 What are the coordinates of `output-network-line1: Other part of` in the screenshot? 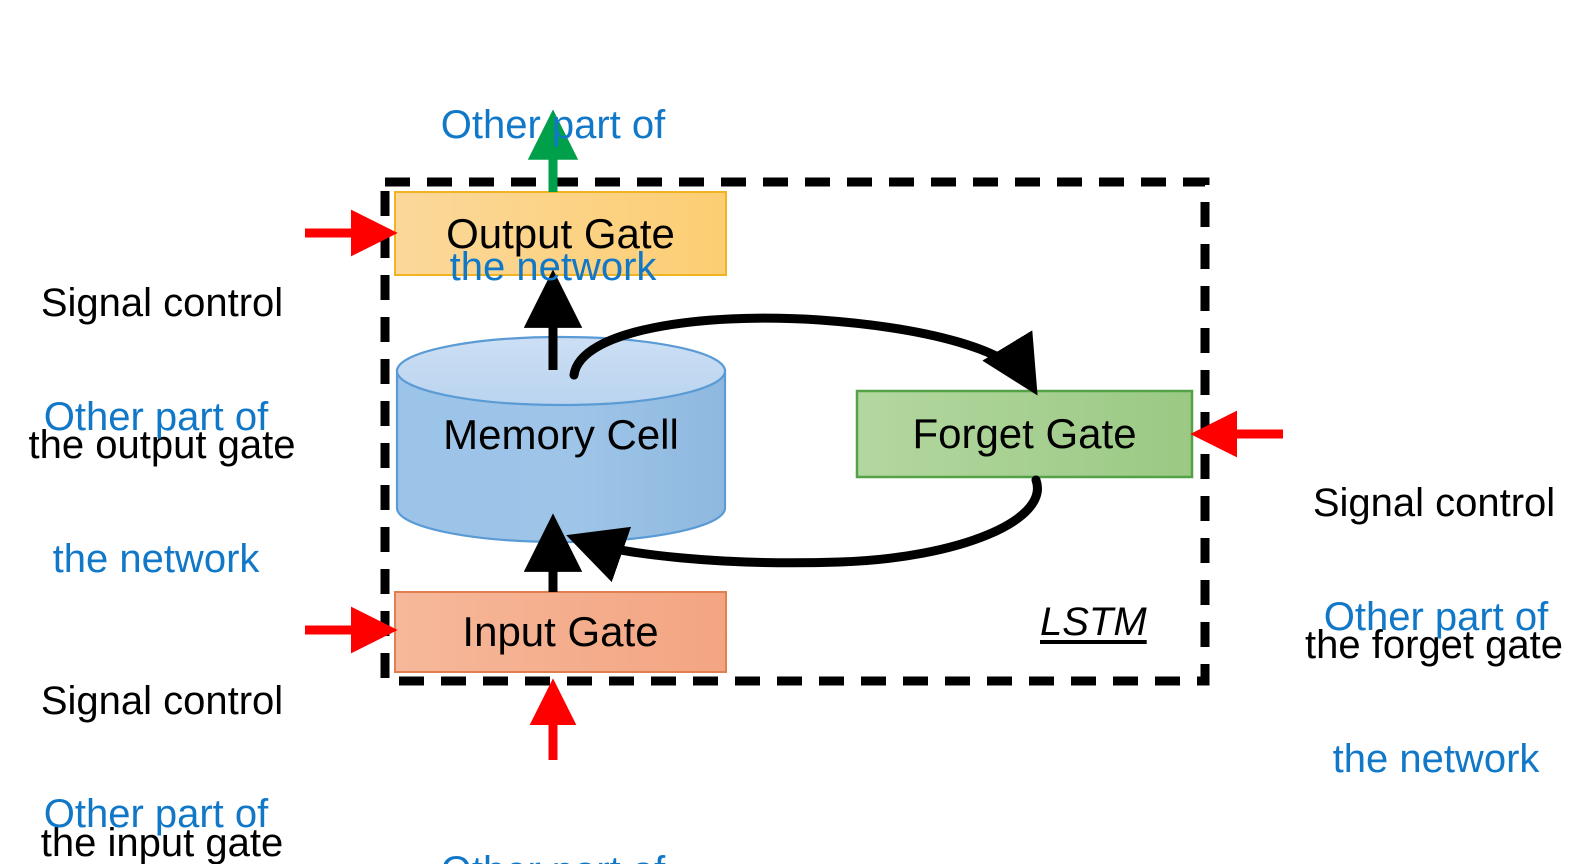 It's located at (156, 417).